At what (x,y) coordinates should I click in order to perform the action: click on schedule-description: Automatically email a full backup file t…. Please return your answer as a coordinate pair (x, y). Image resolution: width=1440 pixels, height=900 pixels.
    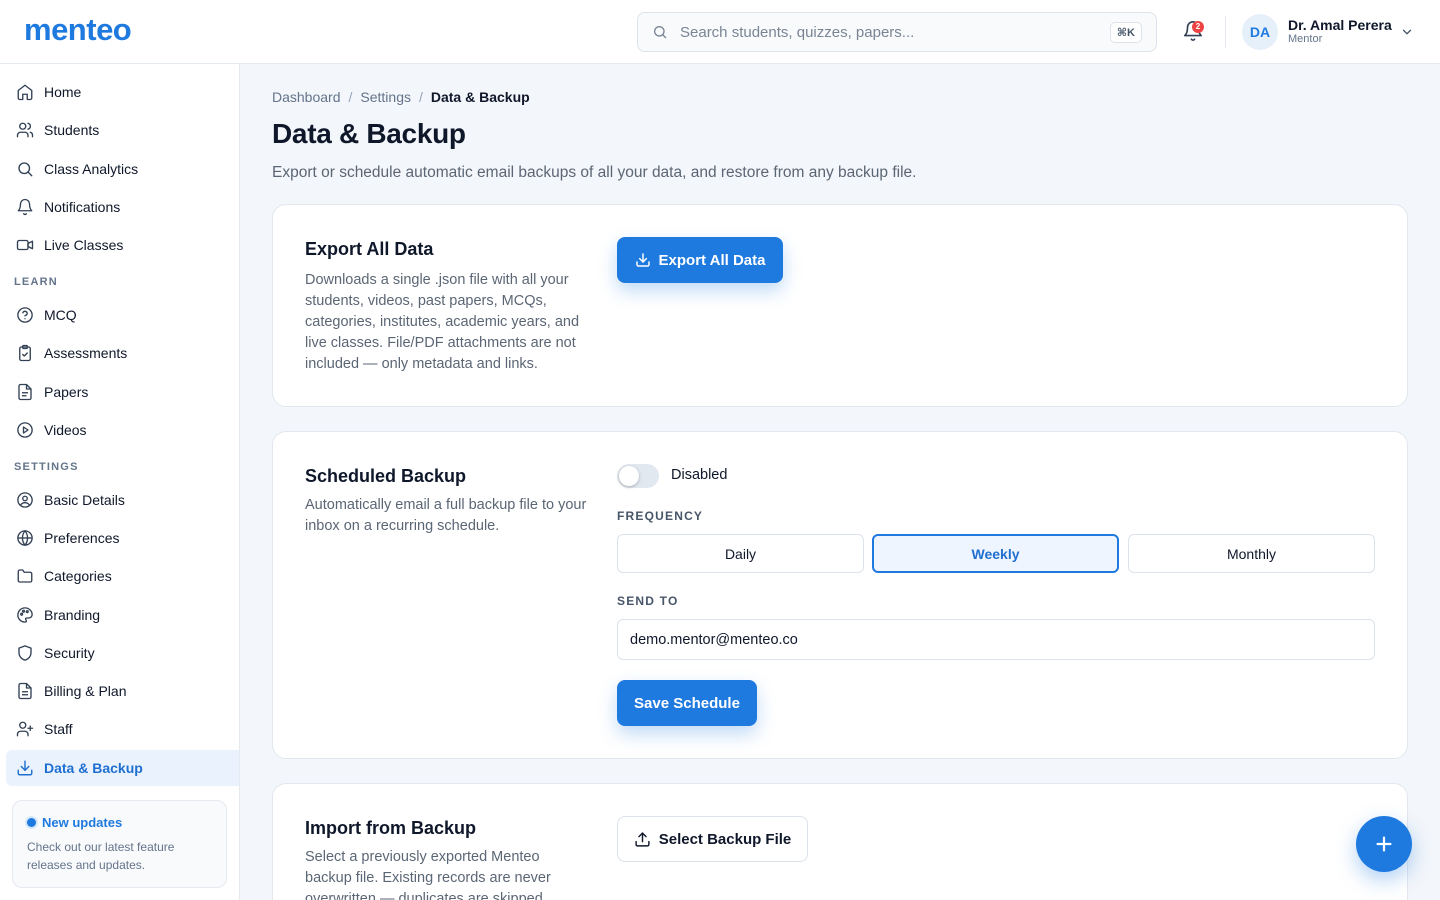
    Looking at the image, I should click on (446, 515).